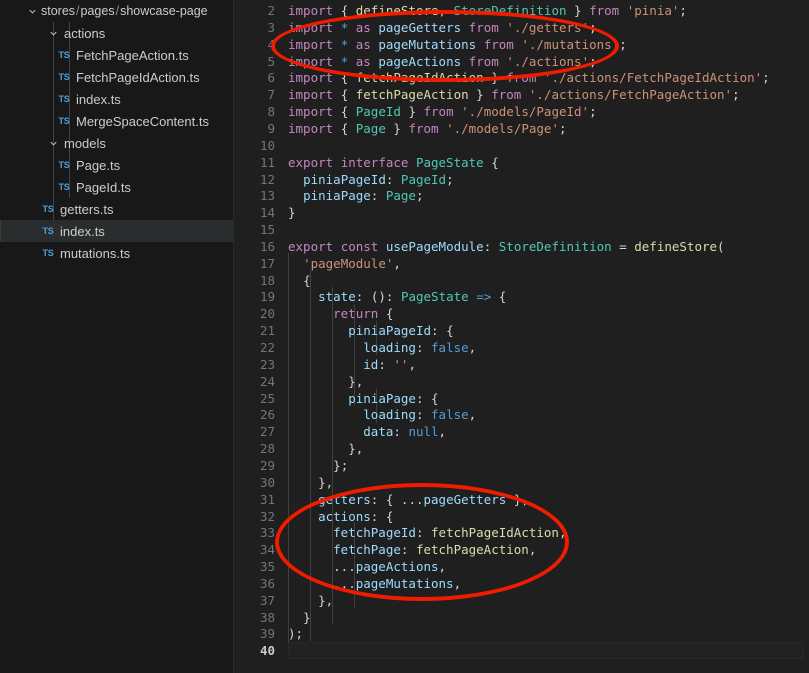 This screenshot has width=809, height=673. What do you see at coordinates (367, 566) in the screenshot?
I see `line-content: ...pageActions,` at bounding box center [367, 566].